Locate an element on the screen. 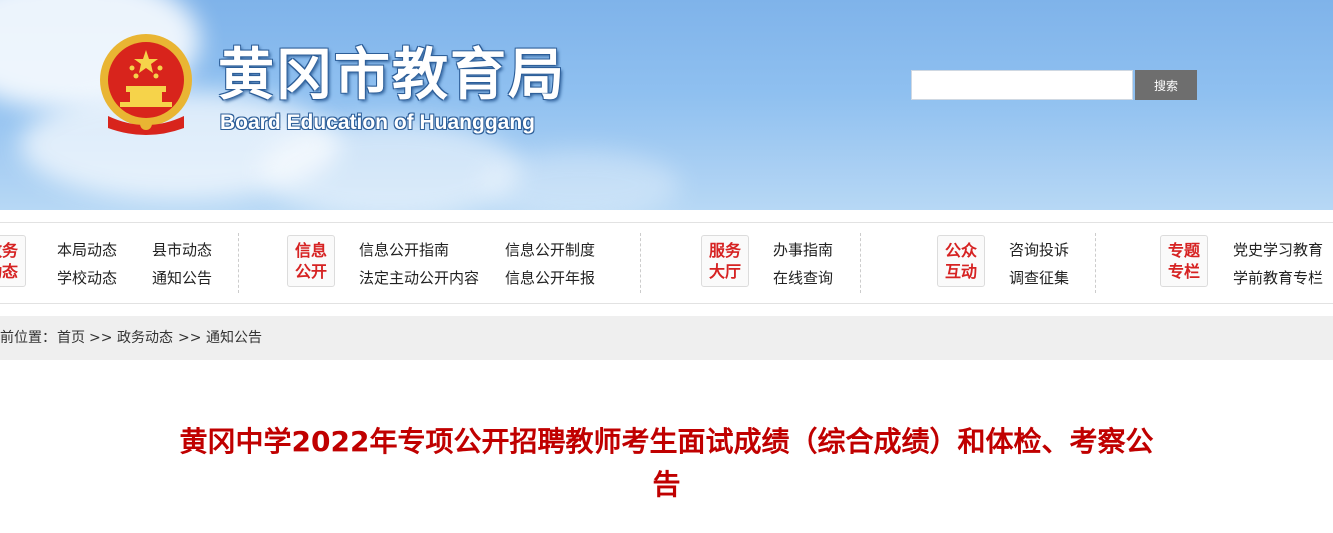 The width and height of the screenshot is (1333, 533). nav-link-survey: 调查征集 is located at coordinates (1039, 277).